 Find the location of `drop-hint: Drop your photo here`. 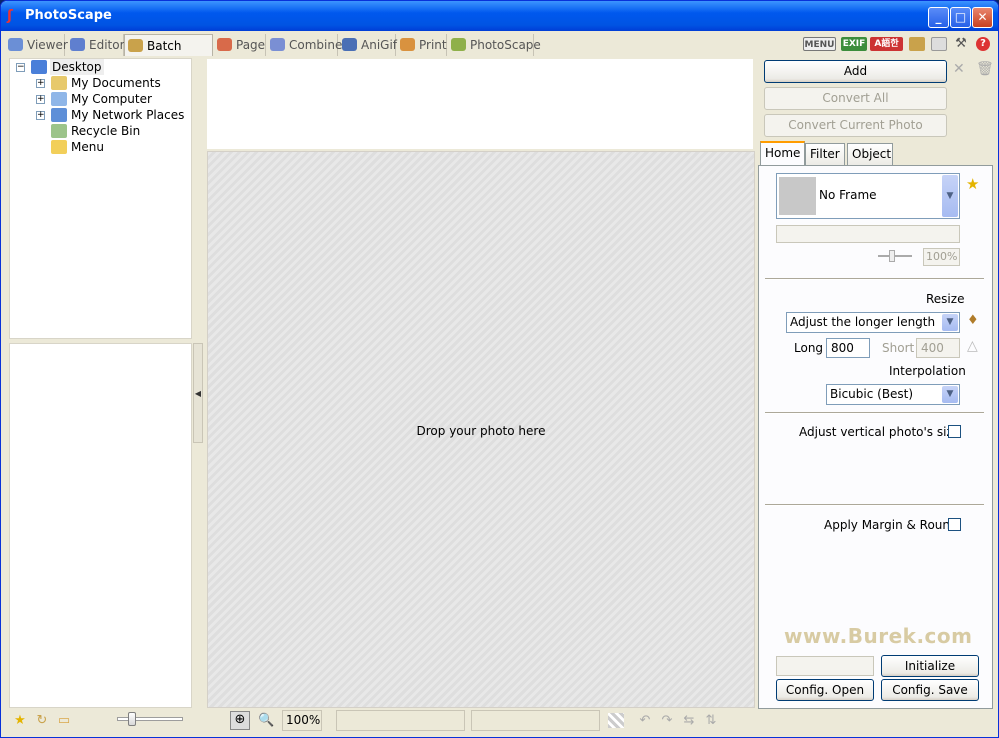

drop-hint: Drop your photo here is located at coordinates (481, 431).